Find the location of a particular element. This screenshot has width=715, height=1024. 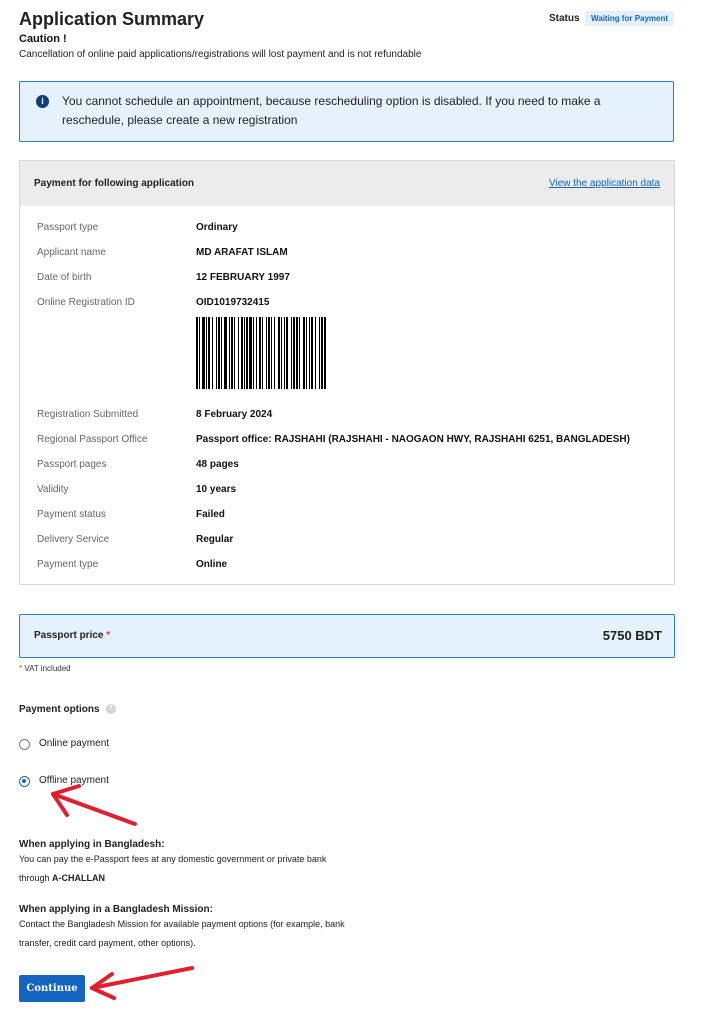

bangladesh-line-2-prefix: through is located at coordinates (36, 878).